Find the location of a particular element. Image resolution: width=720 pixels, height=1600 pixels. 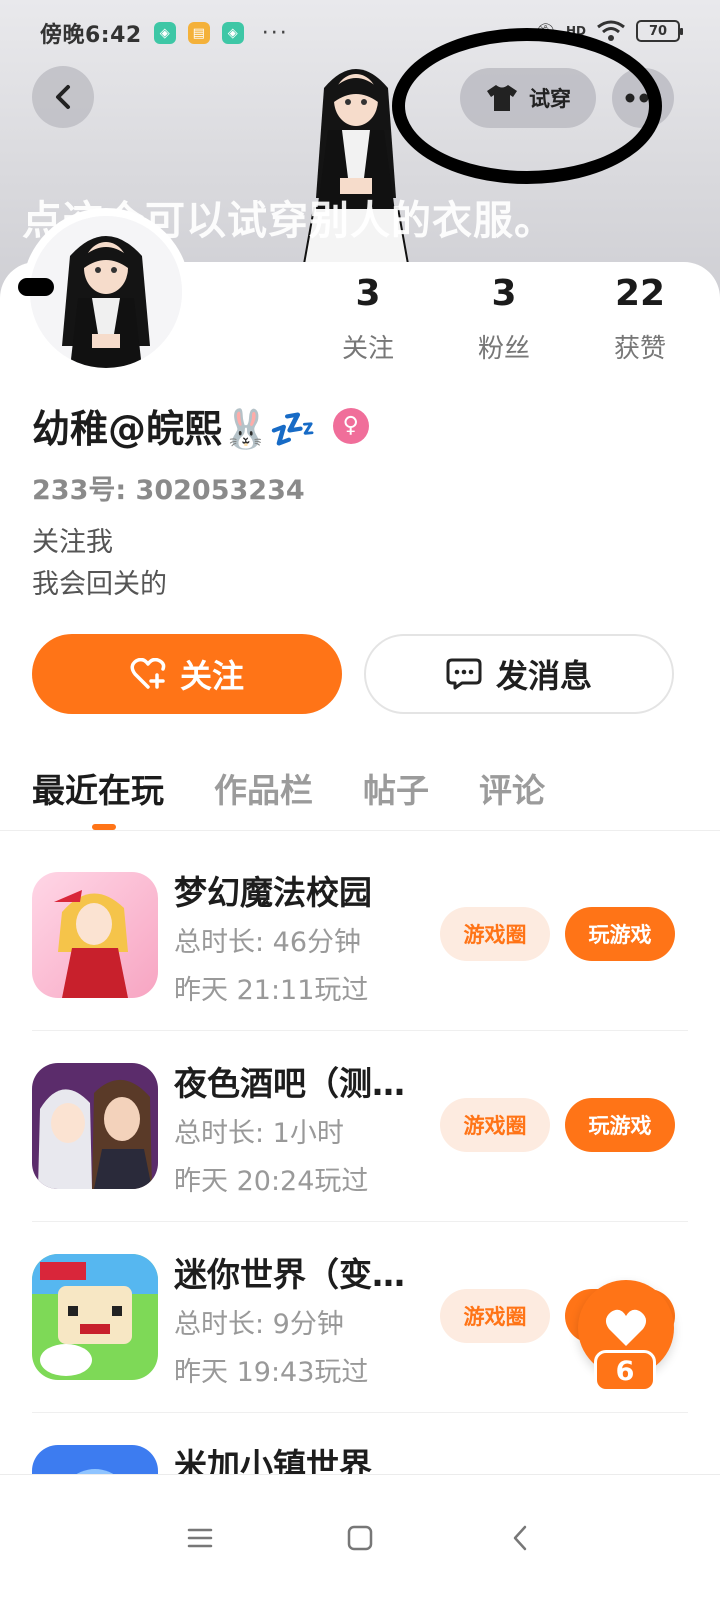

wifi-icon is located at coordinates (611, 30).